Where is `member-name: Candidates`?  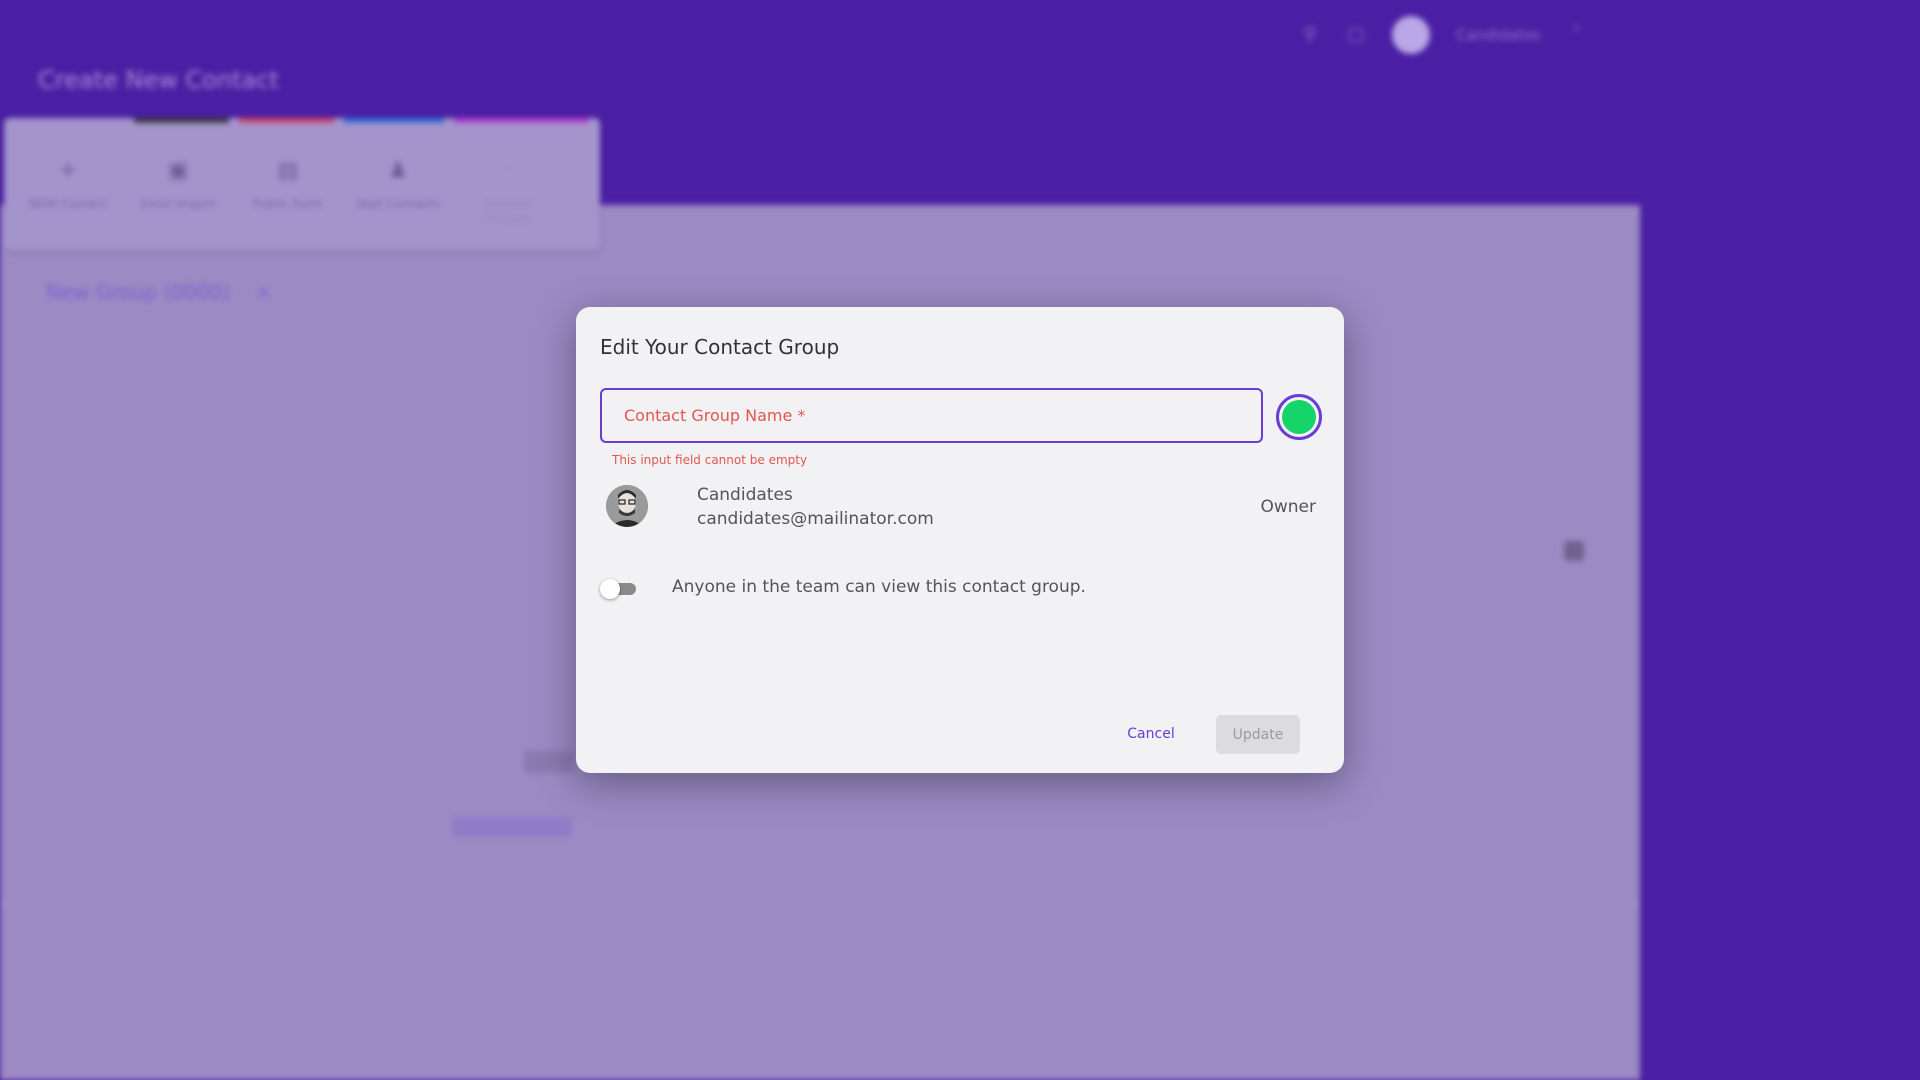 member-name: Candidates is located at coordinates (745, 495).